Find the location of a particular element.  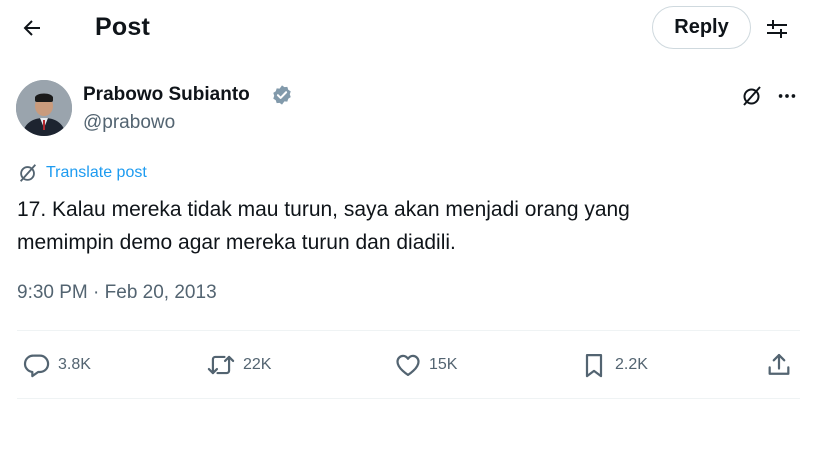

post-time: 9:30 PM is located at coordinates (52, 292).